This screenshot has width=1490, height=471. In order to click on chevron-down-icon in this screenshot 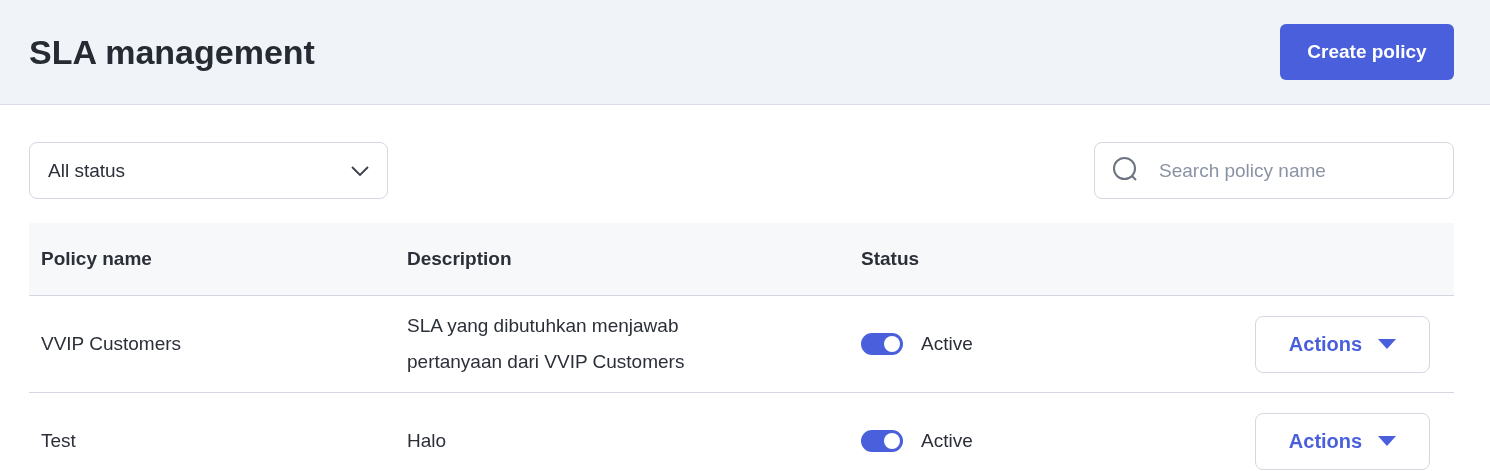, I will do `click(360, 170)`.